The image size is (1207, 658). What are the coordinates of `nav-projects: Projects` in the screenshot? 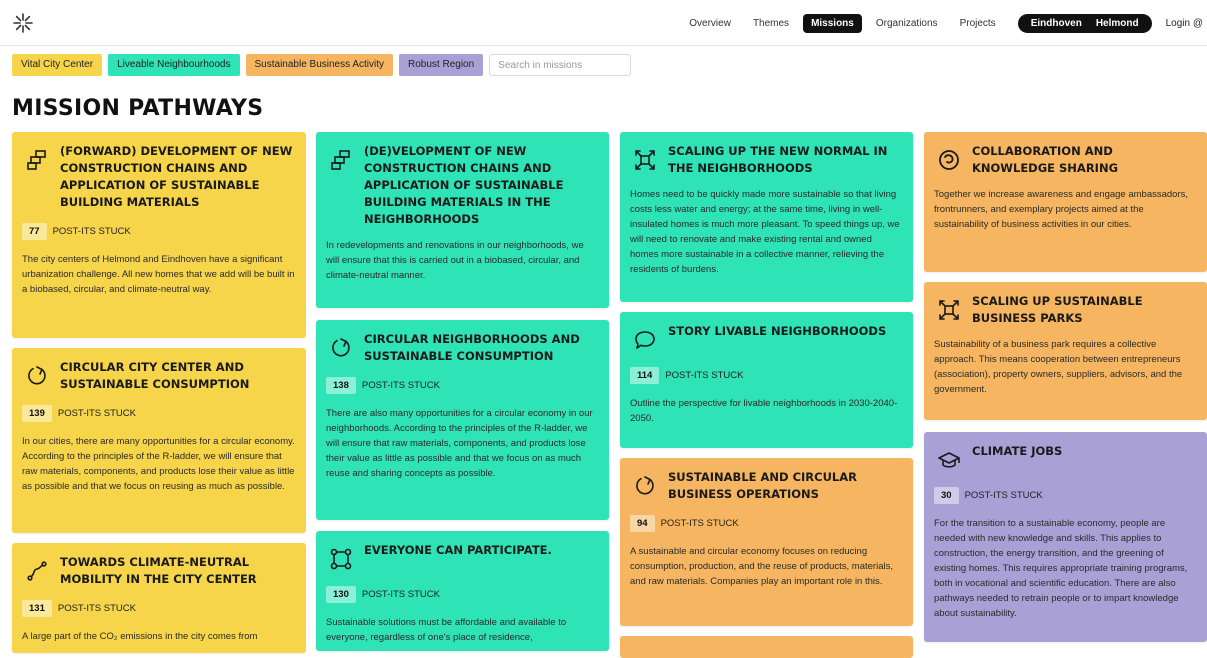 It's located at (978, 23).